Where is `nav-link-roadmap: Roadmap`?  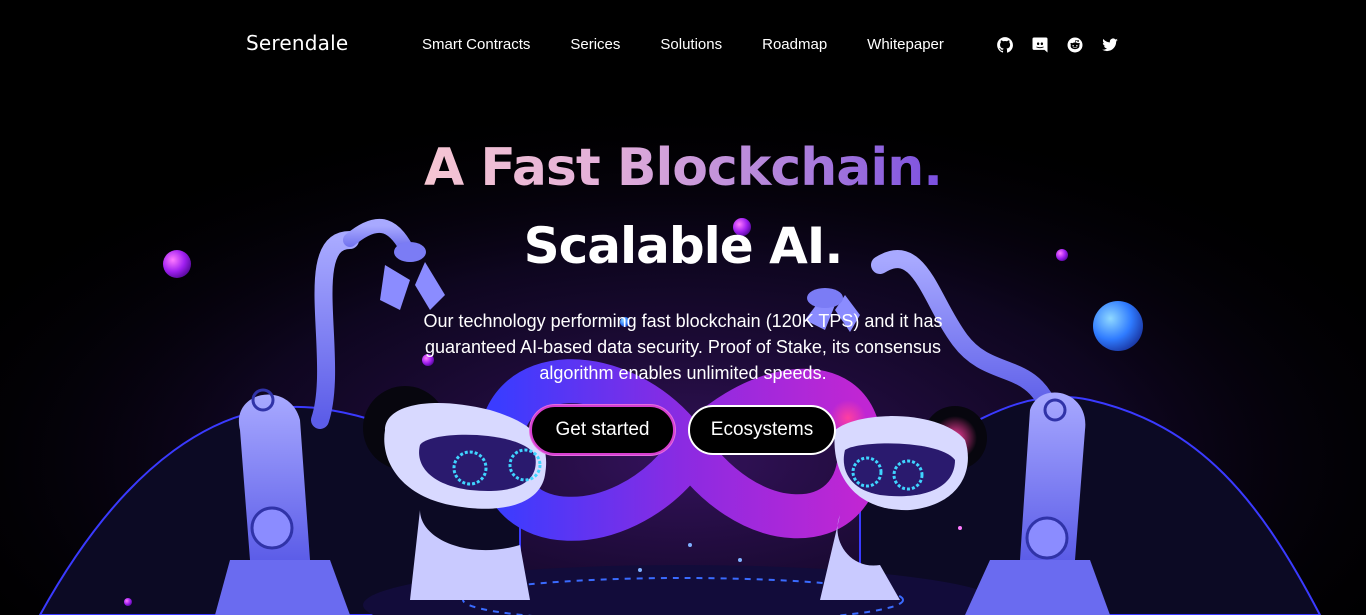 nav-link-roadmap: Roadmap is located at coordinates (794, 44).